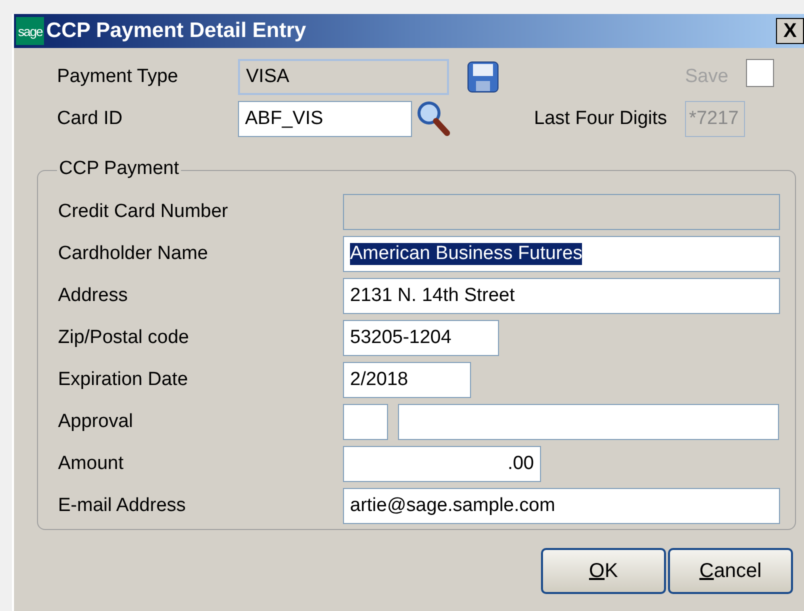 The height and width of the screenshot is (611, 804). I want to click on field-label: Zip/Postal code, so click(123, 338).